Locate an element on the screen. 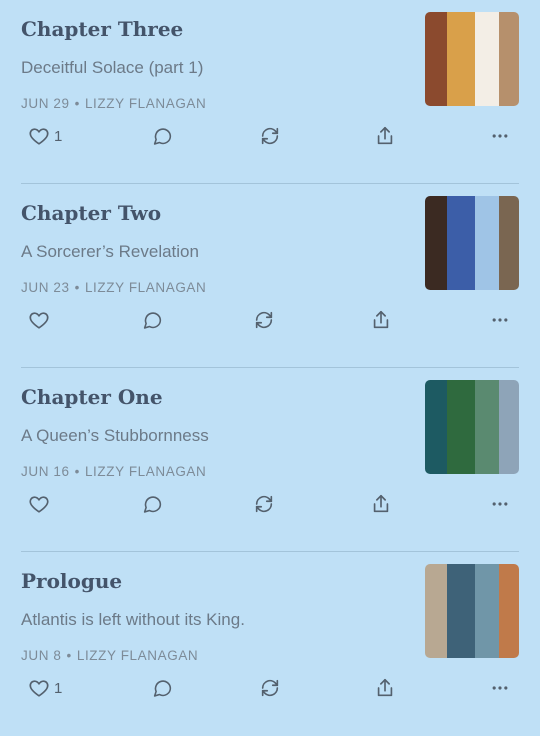  post-meta: JUN 8 • LIZZY FLANAGAN is located at coordinates (109, 656).